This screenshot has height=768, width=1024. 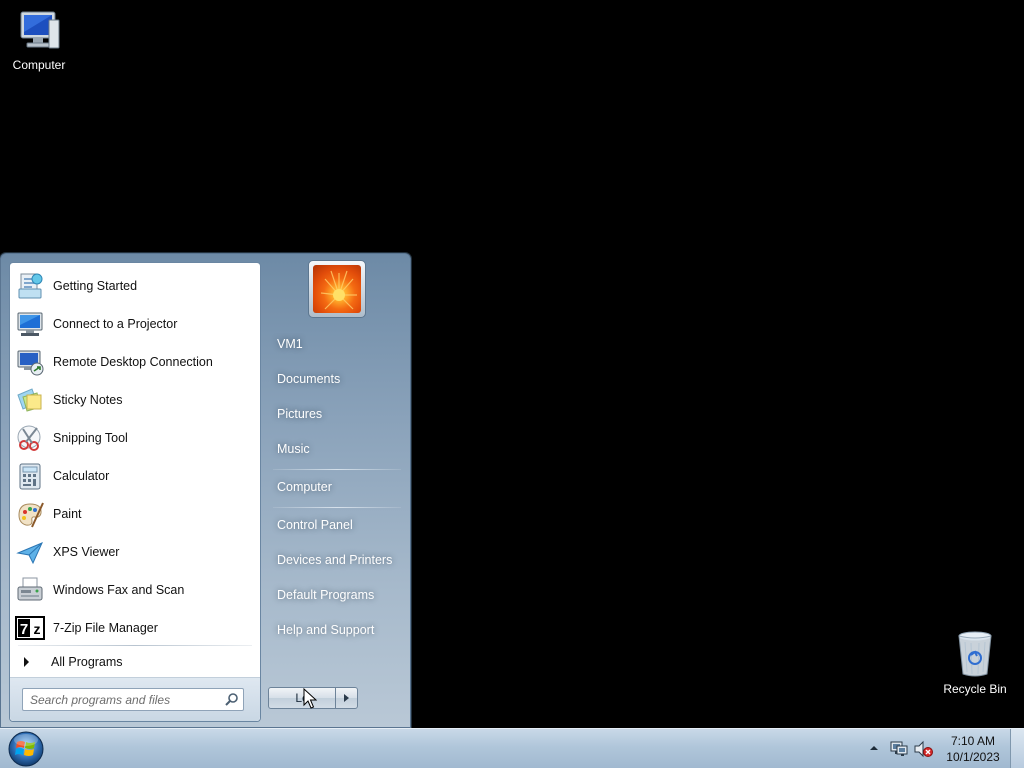 I want to click on search-area, so click(x=135, y=699).